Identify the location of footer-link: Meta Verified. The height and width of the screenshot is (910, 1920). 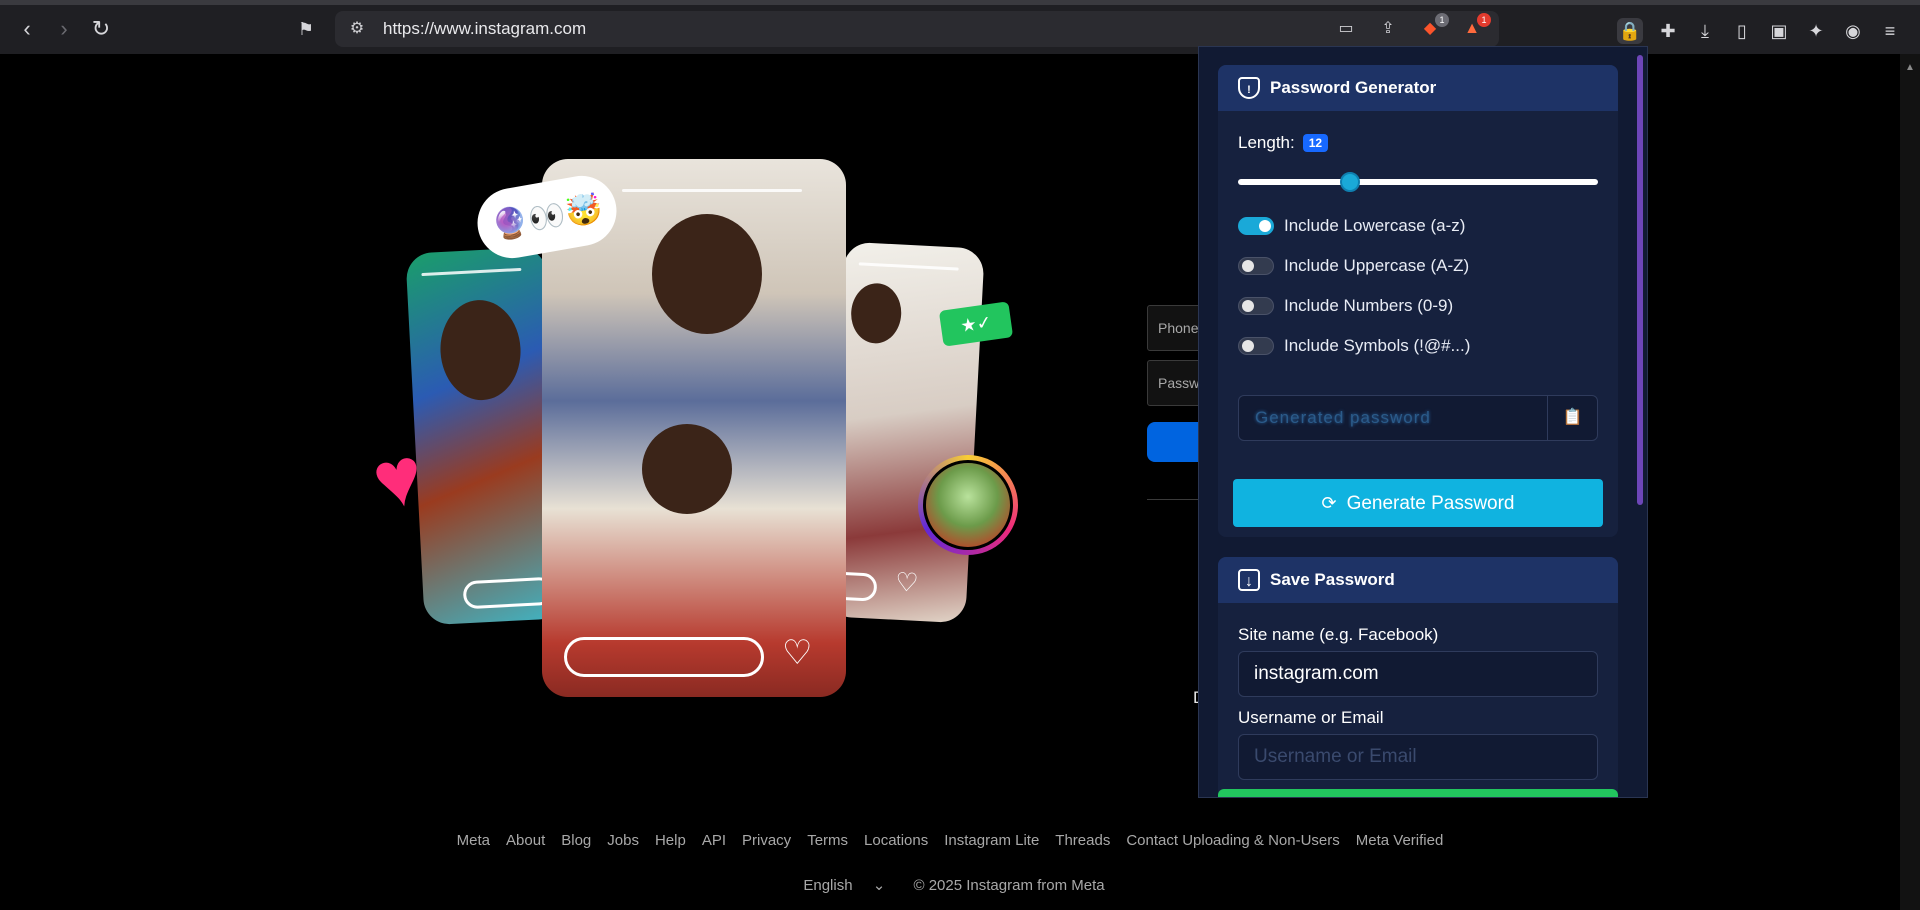
(1400, 840).